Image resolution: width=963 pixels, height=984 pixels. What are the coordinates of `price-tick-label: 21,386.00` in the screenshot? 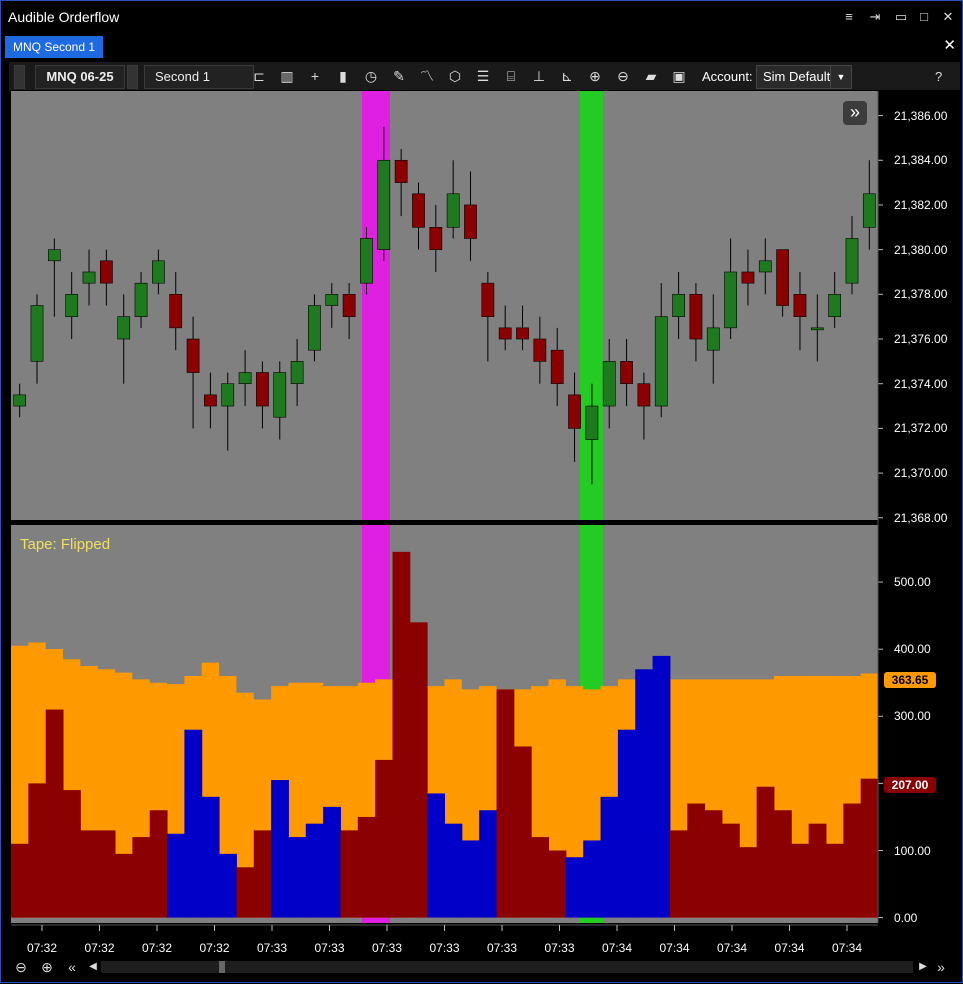 It's located at (921, 115).